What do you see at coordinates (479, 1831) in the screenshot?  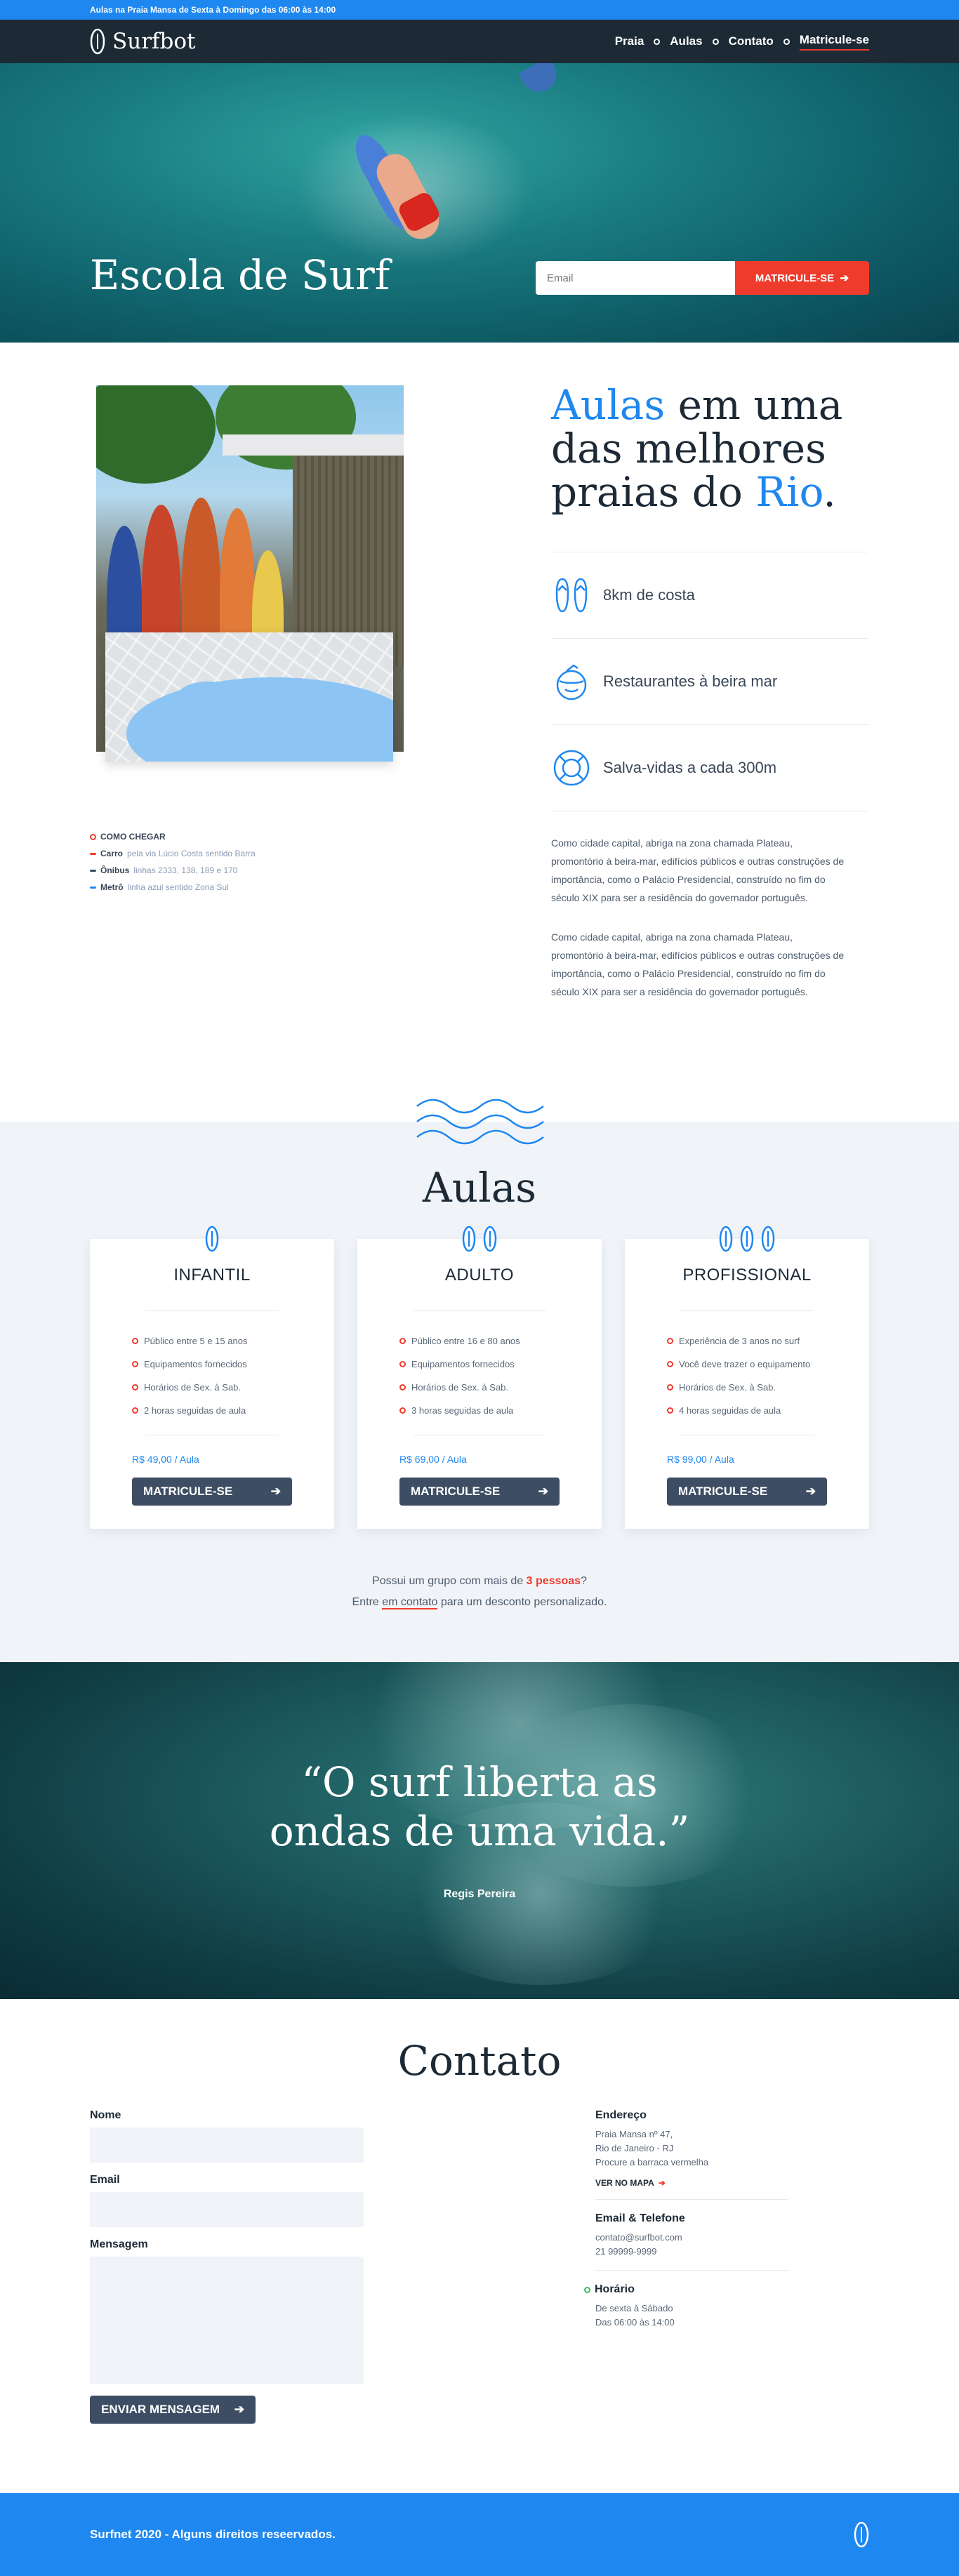 I see `quote-line: ondas de uma vida.”` at bounding box center [479, 1831].